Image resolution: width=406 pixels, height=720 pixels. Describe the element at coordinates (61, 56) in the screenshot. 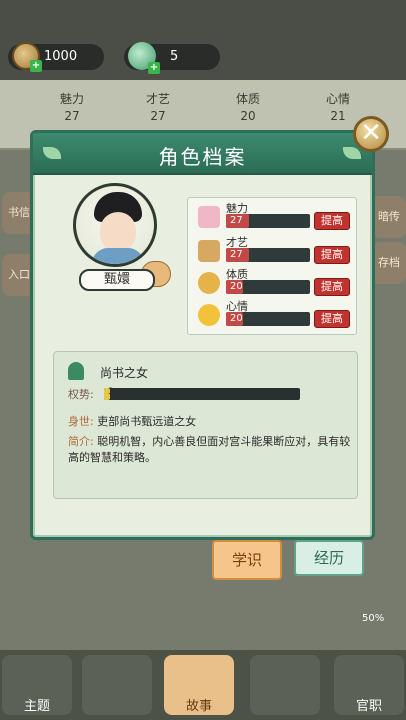

I see `coin-amount: 1000` at that location.